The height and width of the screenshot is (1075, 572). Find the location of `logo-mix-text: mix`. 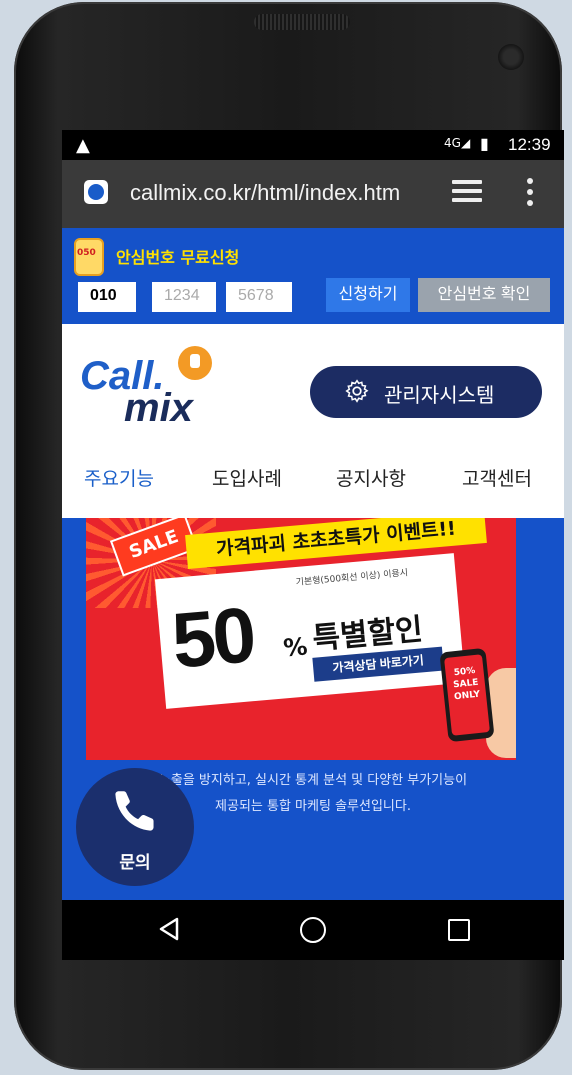

logo-mix-text: mix is located at coordinates (158, 408).